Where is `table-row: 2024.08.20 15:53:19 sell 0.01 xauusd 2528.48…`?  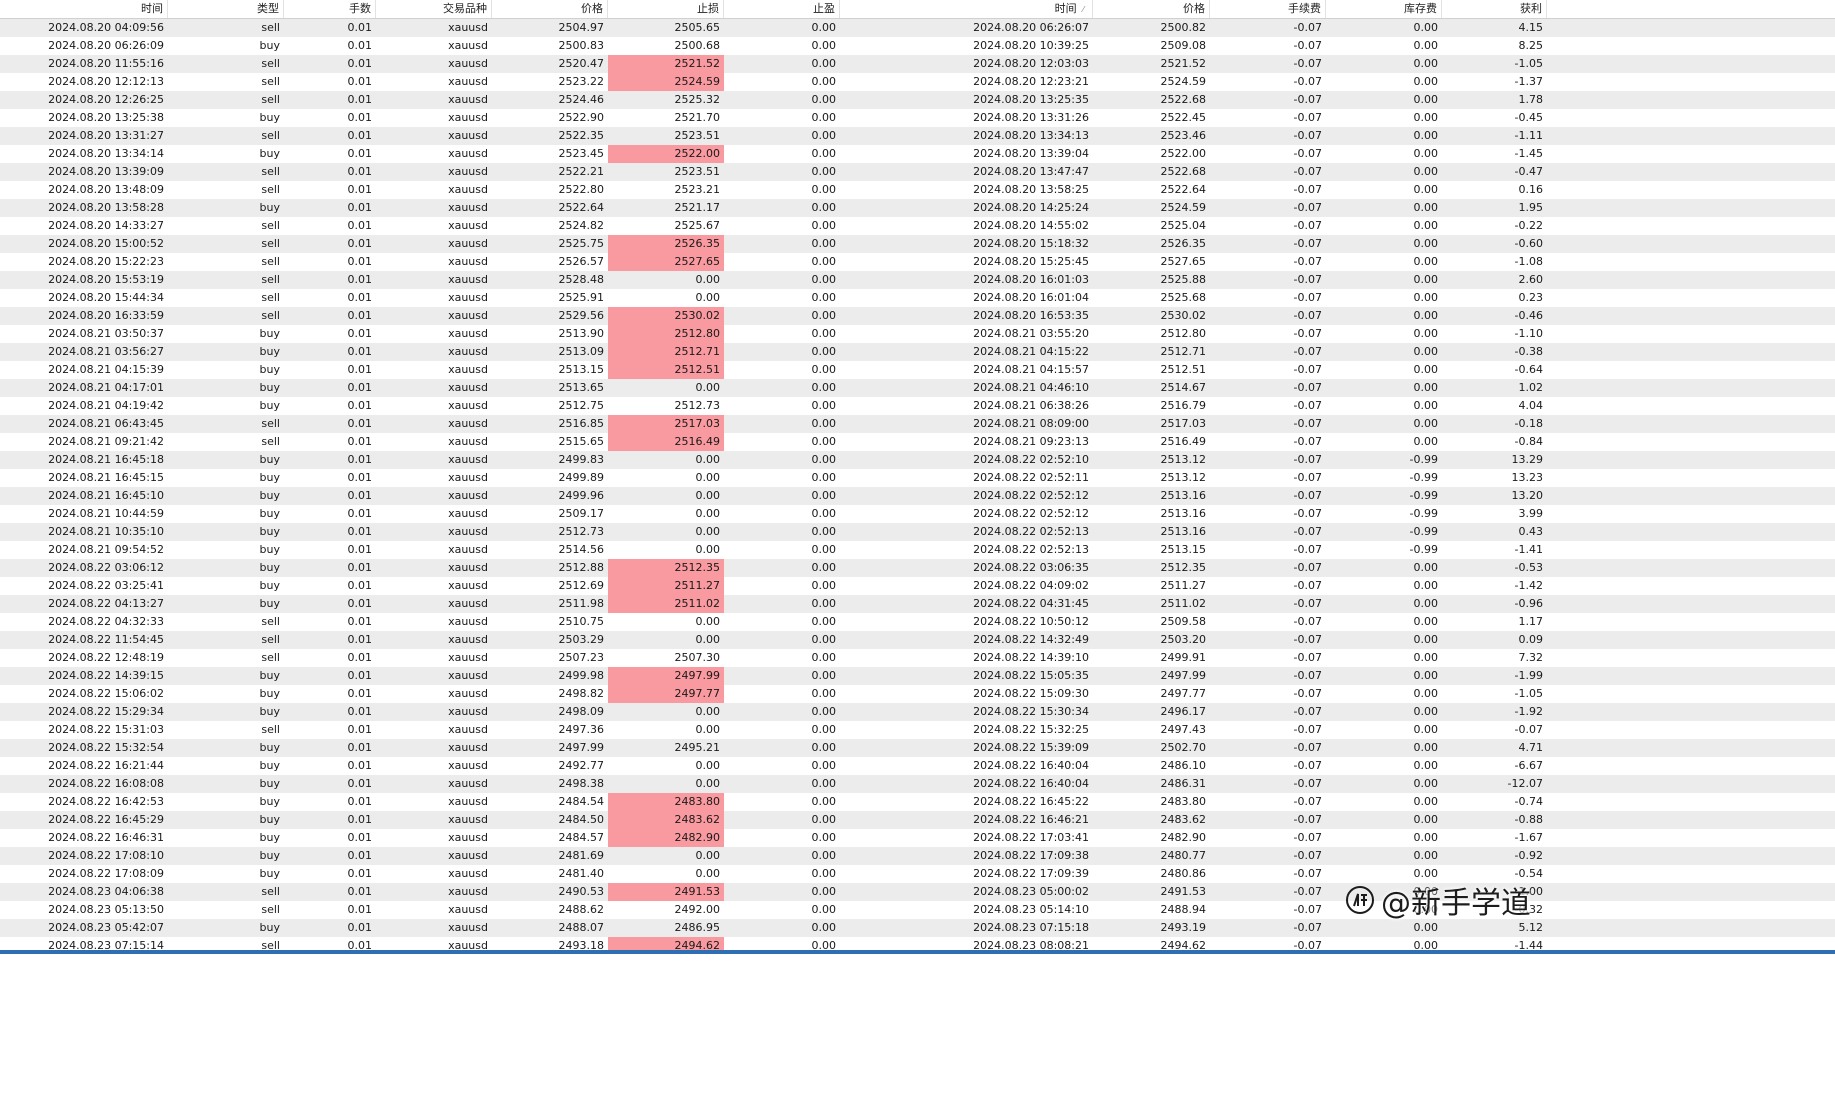
table-row: 2024.08.20 15:53:19 sell 0.01 xauusd 2528.48… is located at coordinates (917, 280).